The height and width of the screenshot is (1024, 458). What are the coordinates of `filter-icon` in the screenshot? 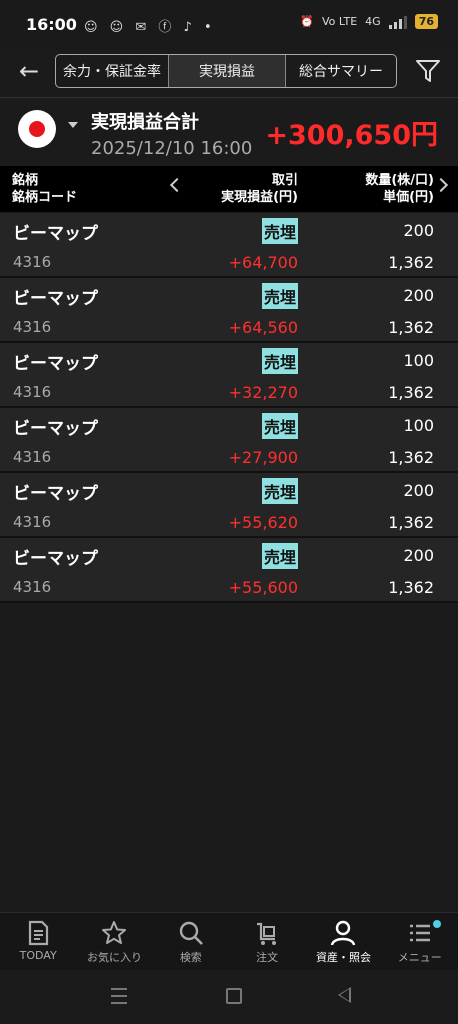 It's located at (428, 71).